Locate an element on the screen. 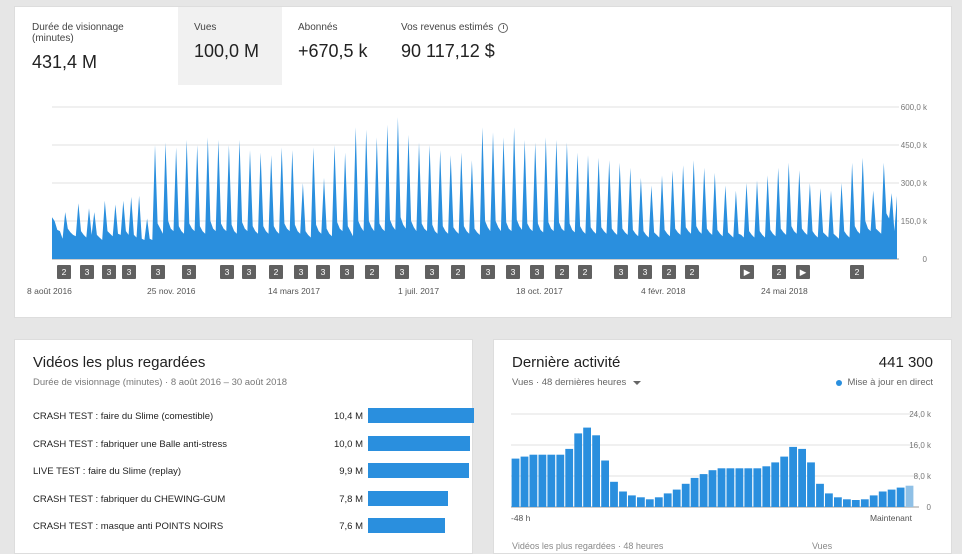  x-tick-label: 25 nov. 2016 is located at coordinates (171, 291).